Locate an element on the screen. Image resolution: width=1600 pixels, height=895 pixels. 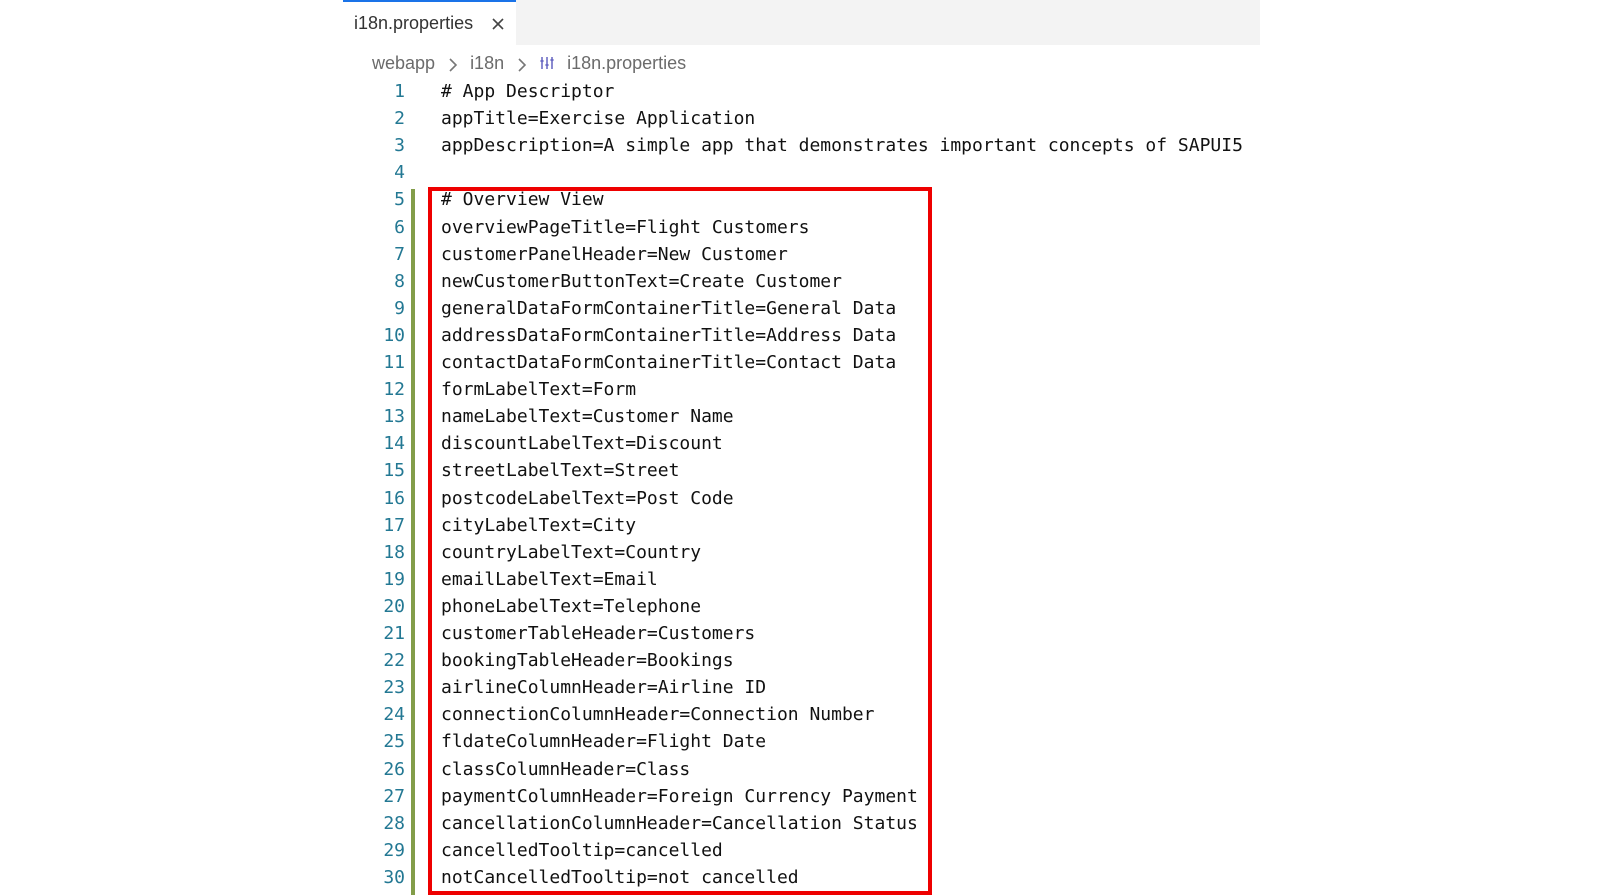
line-number: 22 is located at coordinates (394, 661).